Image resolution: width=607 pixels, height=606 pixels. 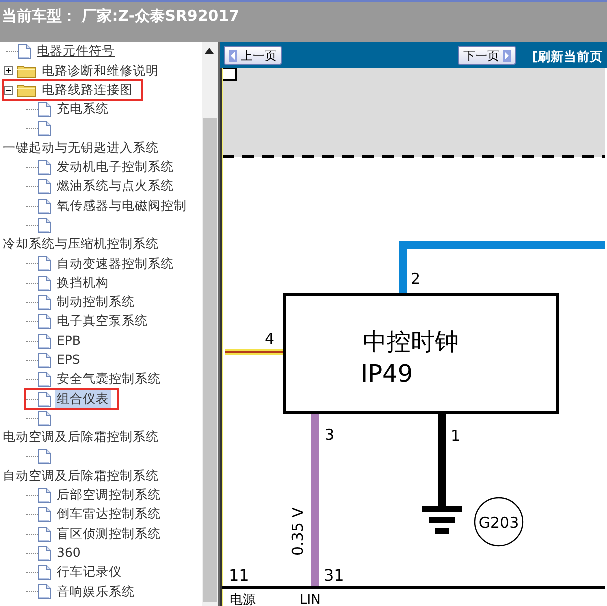 What do you see at coordinates (96, 302) in the screenshot?
I see `tree-item: 制动控制系统` at bounding box center [96, 302].